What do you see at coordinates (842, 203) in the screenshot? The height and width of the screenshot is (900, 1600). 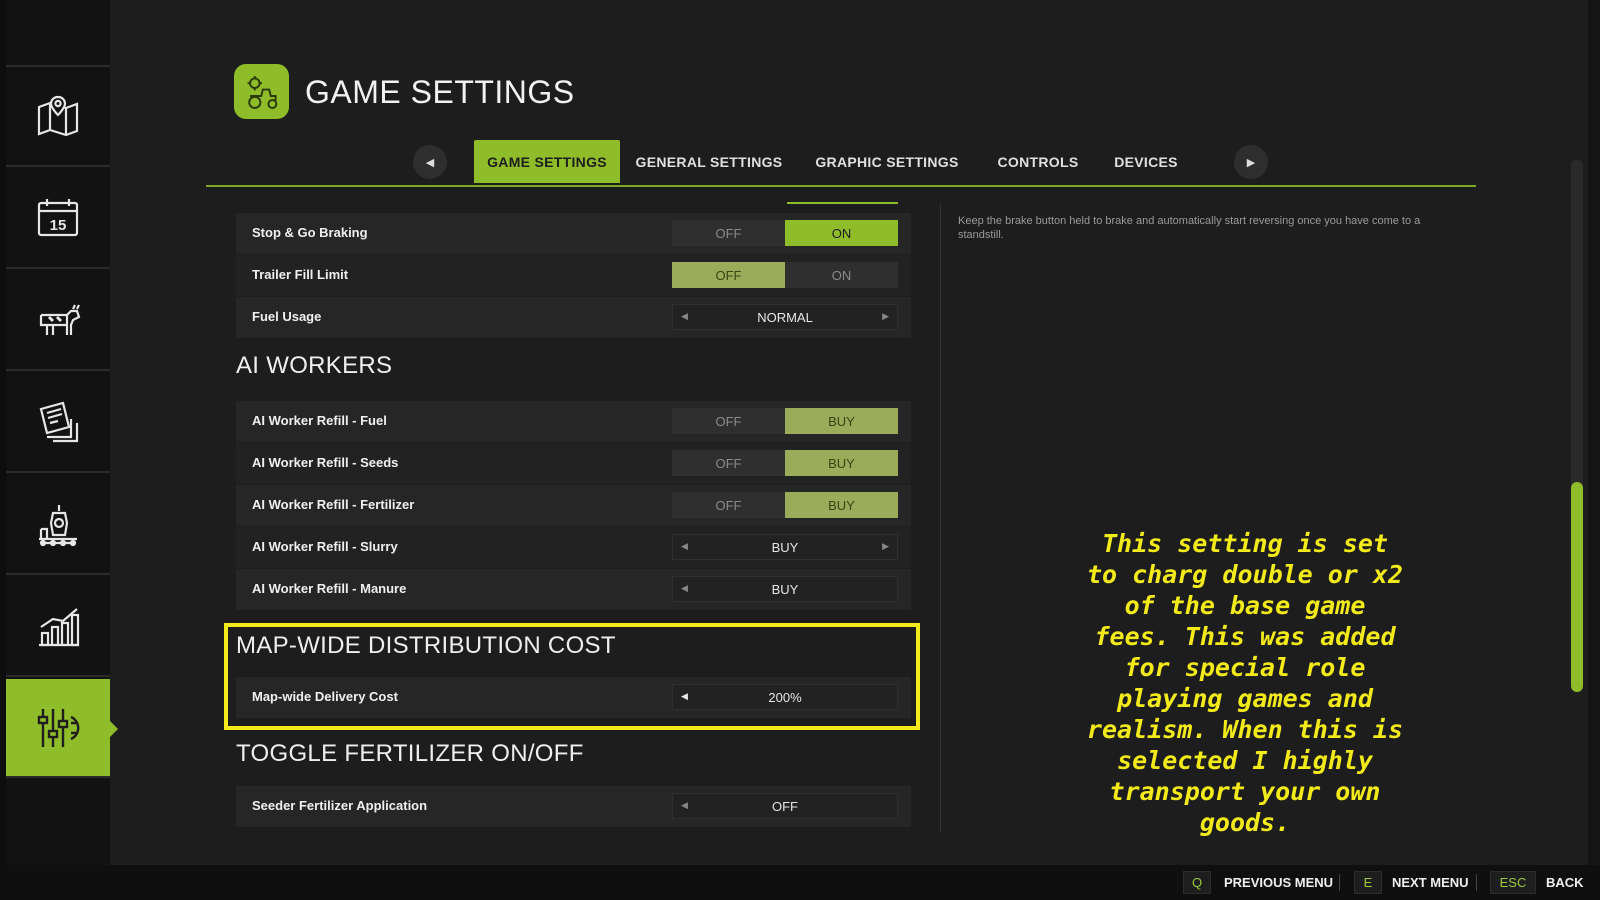 I see `settings-scroll-edge` at bounding box center [842, 203].